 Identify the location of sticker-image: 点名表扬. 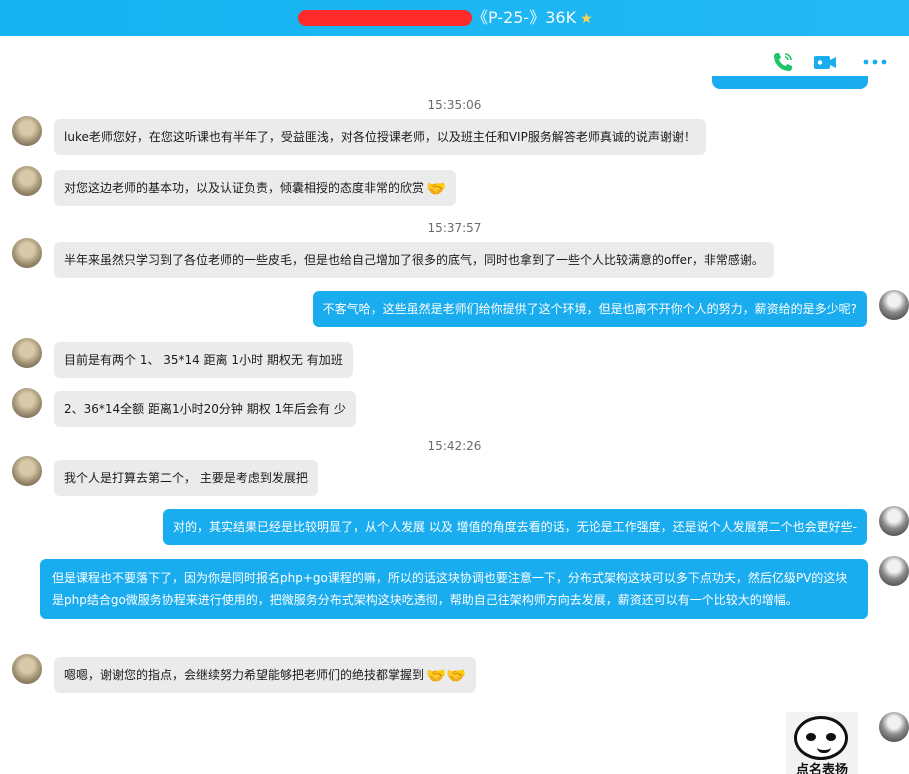
(822, 743).